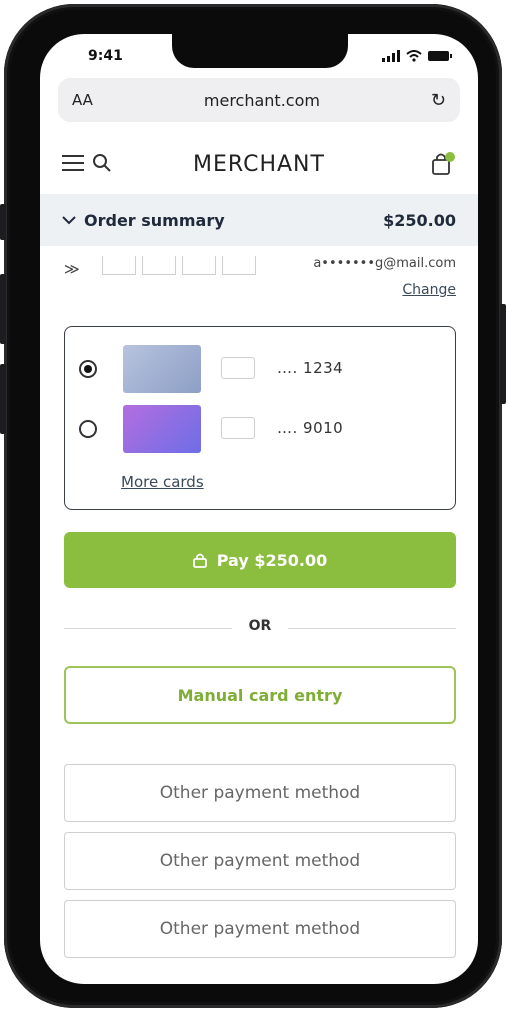 The height and width of the screenshot is (1013, 509). Describe the element at coordinates (72, 269) in the screenshot. I see `link-logo-icon: ≫` at that location.